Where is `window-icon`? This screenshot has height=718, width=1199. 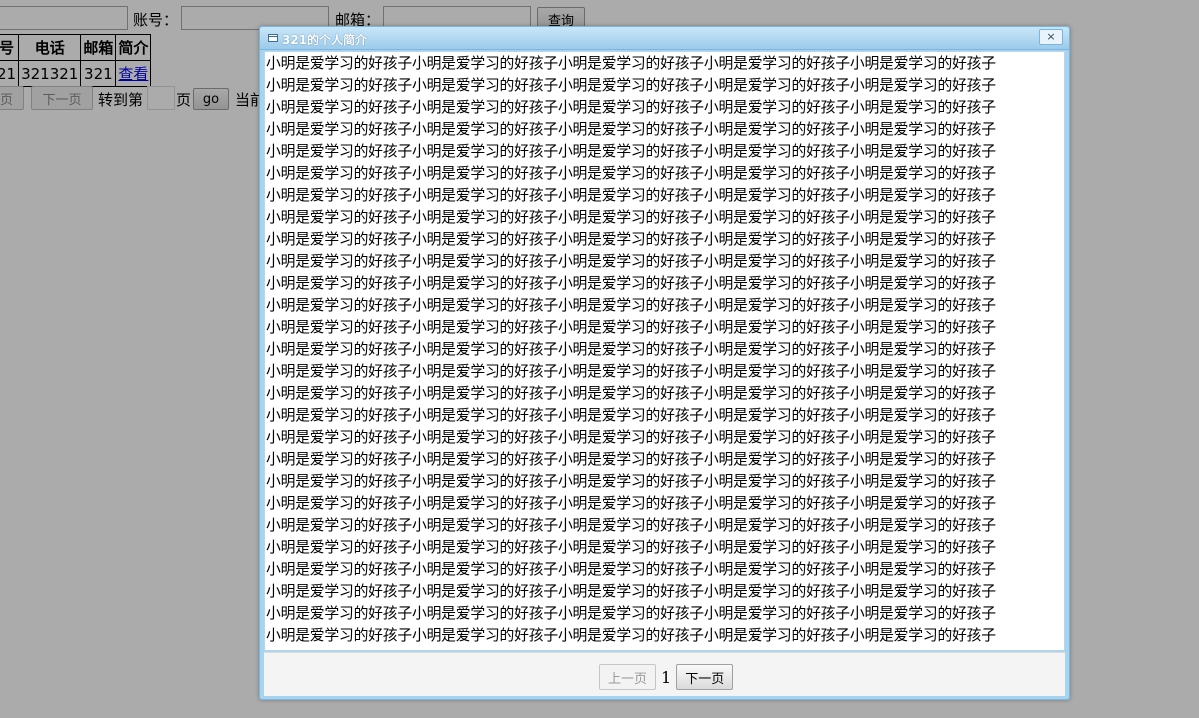 window-icon is located at coordinates (273, 38).